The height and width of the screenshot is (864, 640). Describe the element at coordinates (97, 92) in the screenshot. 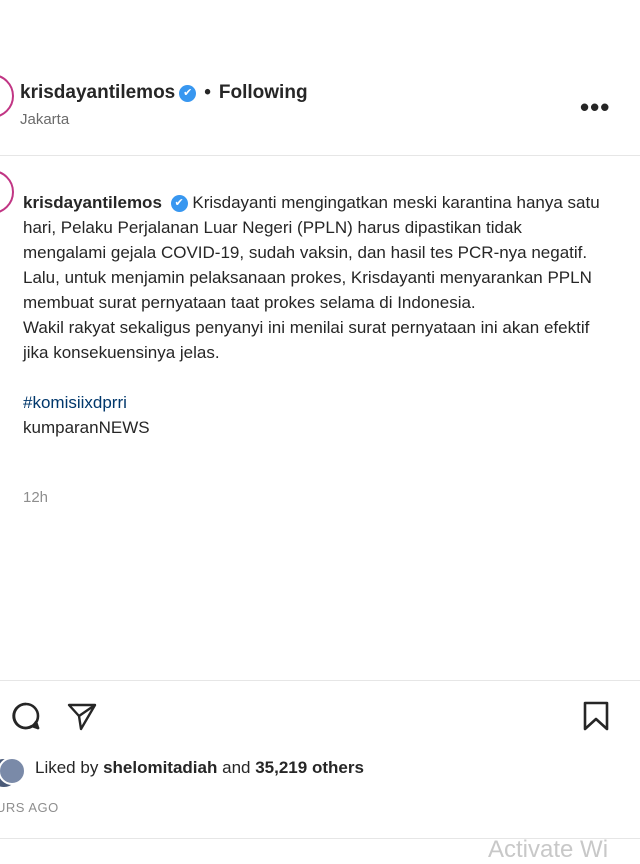

I see `header-username: krisdayantilemos` at that location.